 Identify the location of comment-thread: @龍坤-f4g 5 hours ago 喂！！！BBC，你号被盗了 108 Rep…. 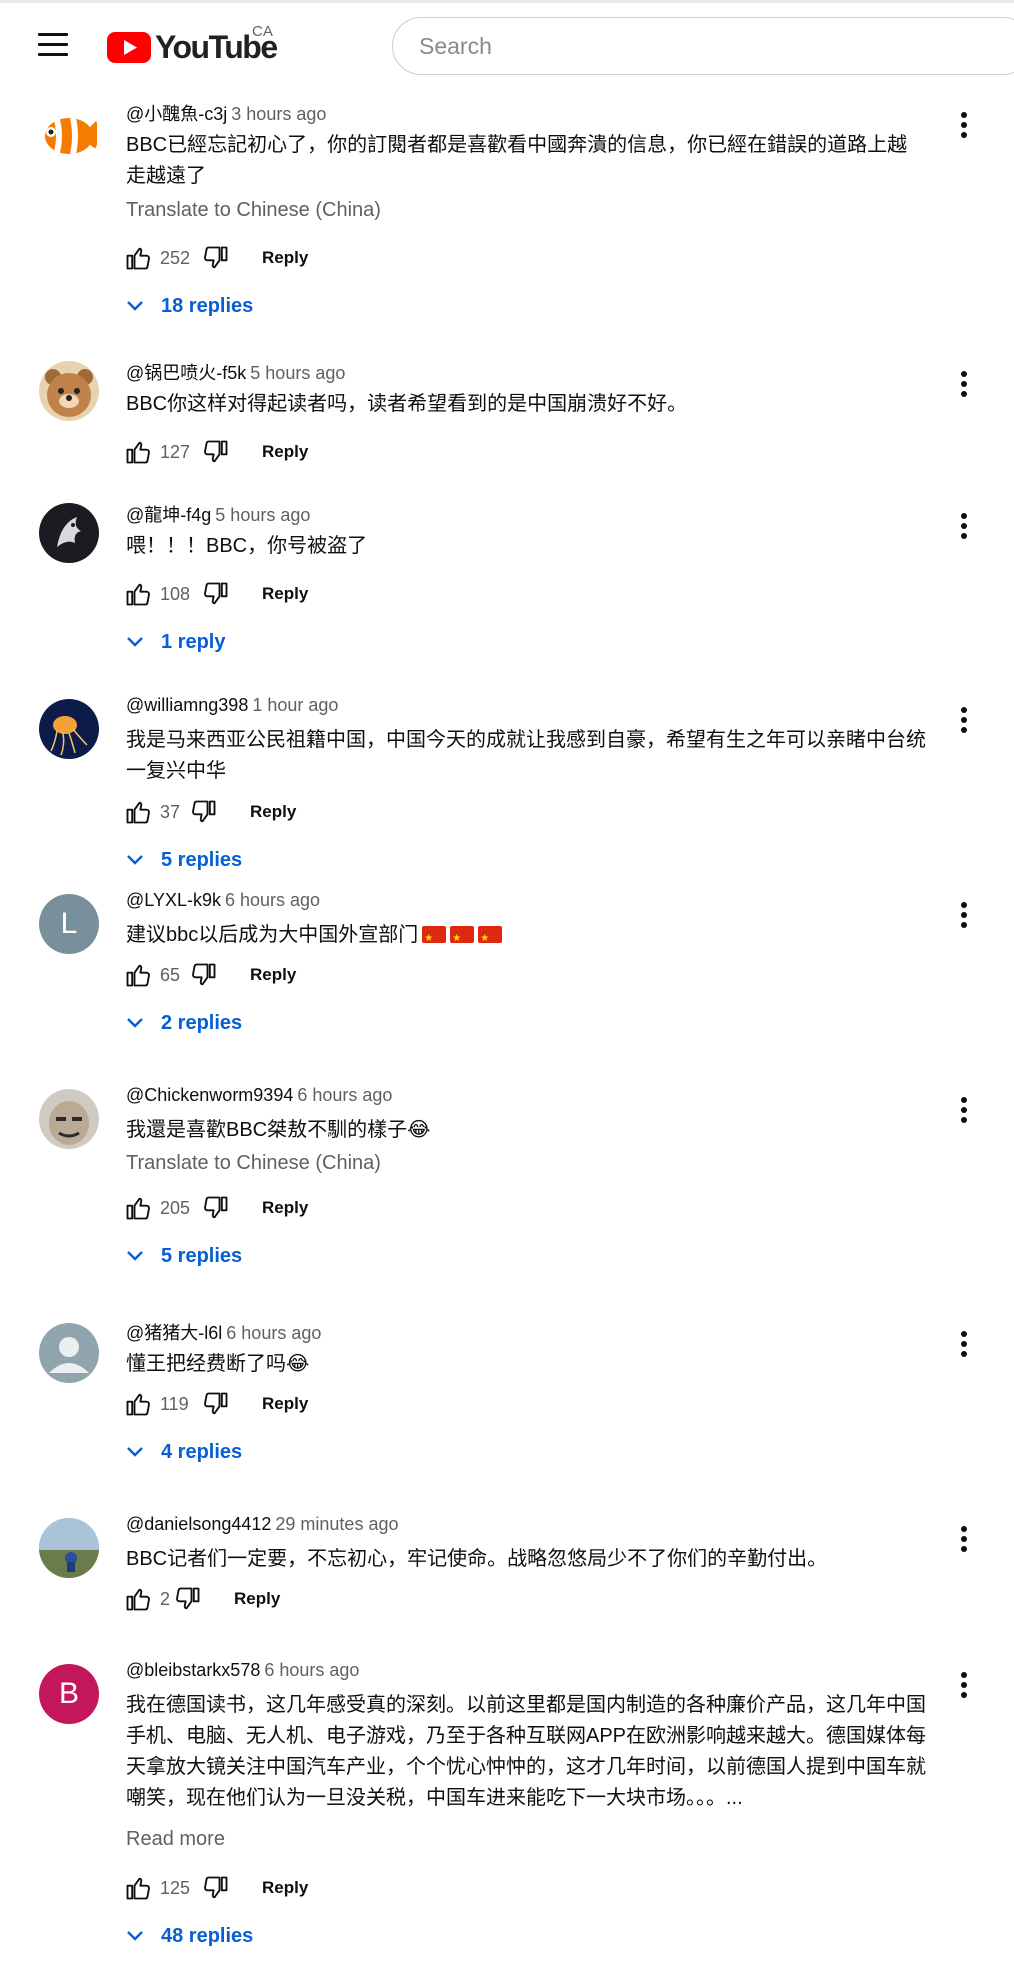
(507, 588).